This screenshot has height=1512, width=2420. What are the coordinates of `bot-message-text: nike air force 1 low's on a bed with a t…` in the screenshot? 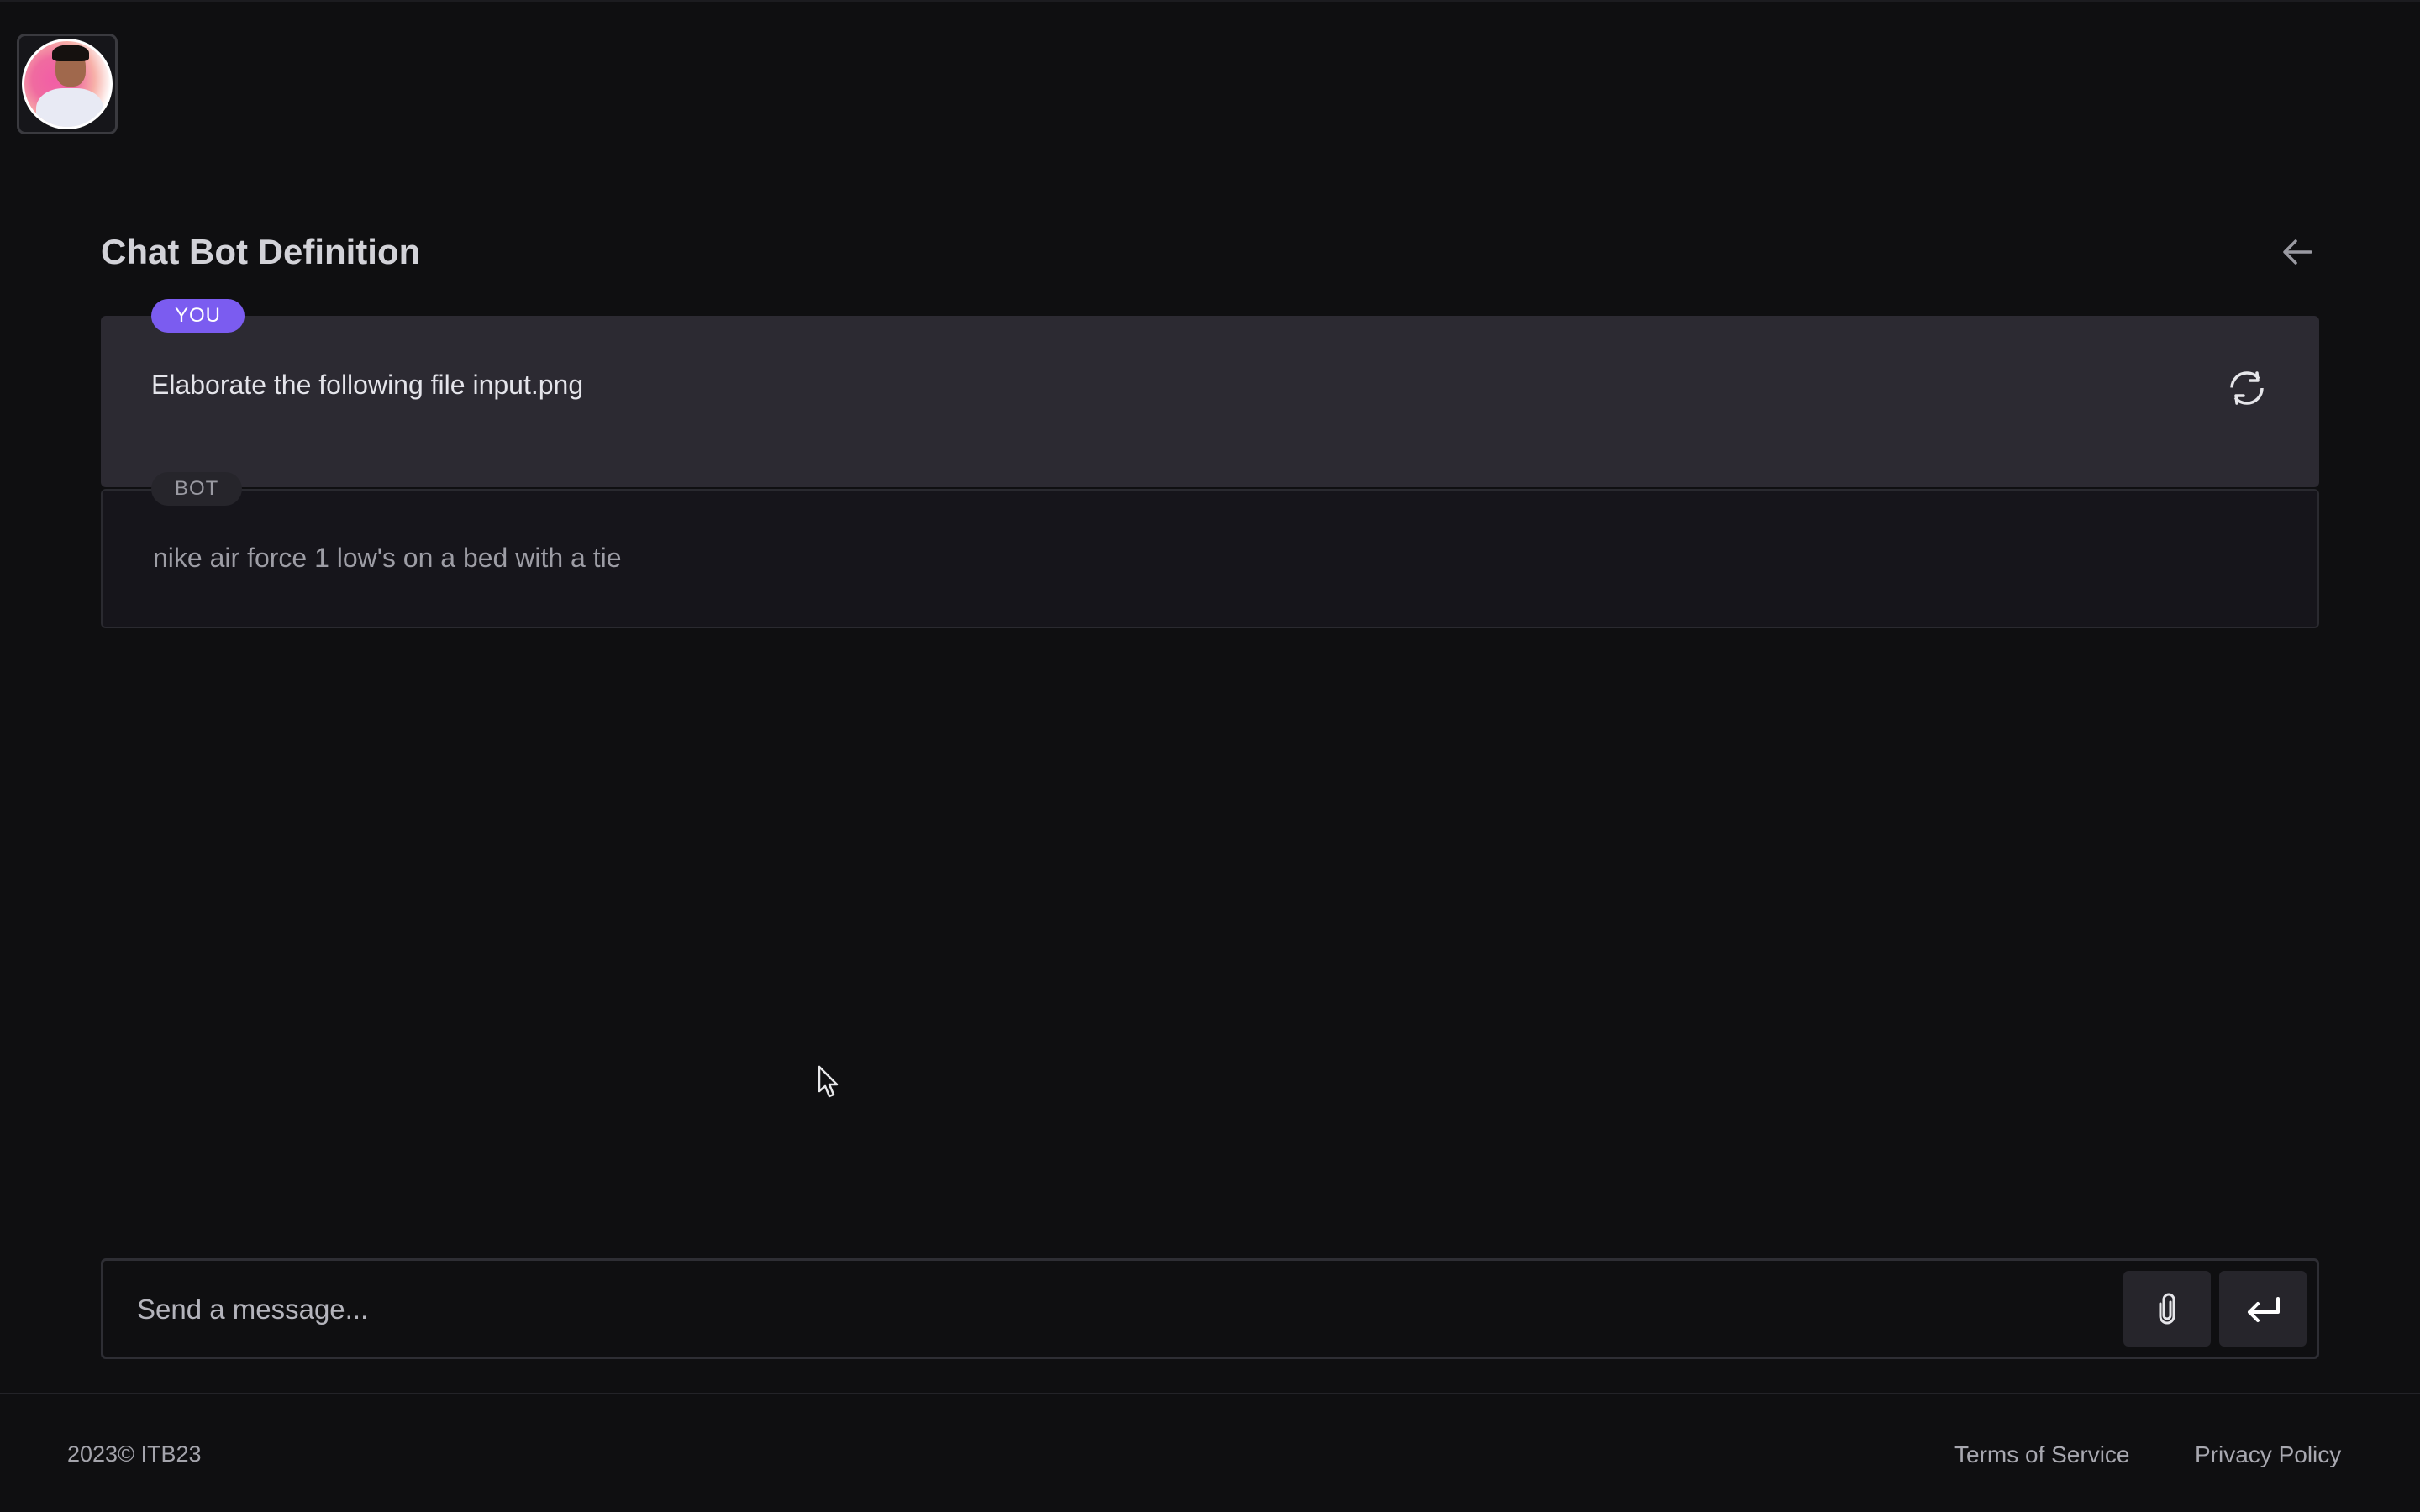 It's located at (387, 558).